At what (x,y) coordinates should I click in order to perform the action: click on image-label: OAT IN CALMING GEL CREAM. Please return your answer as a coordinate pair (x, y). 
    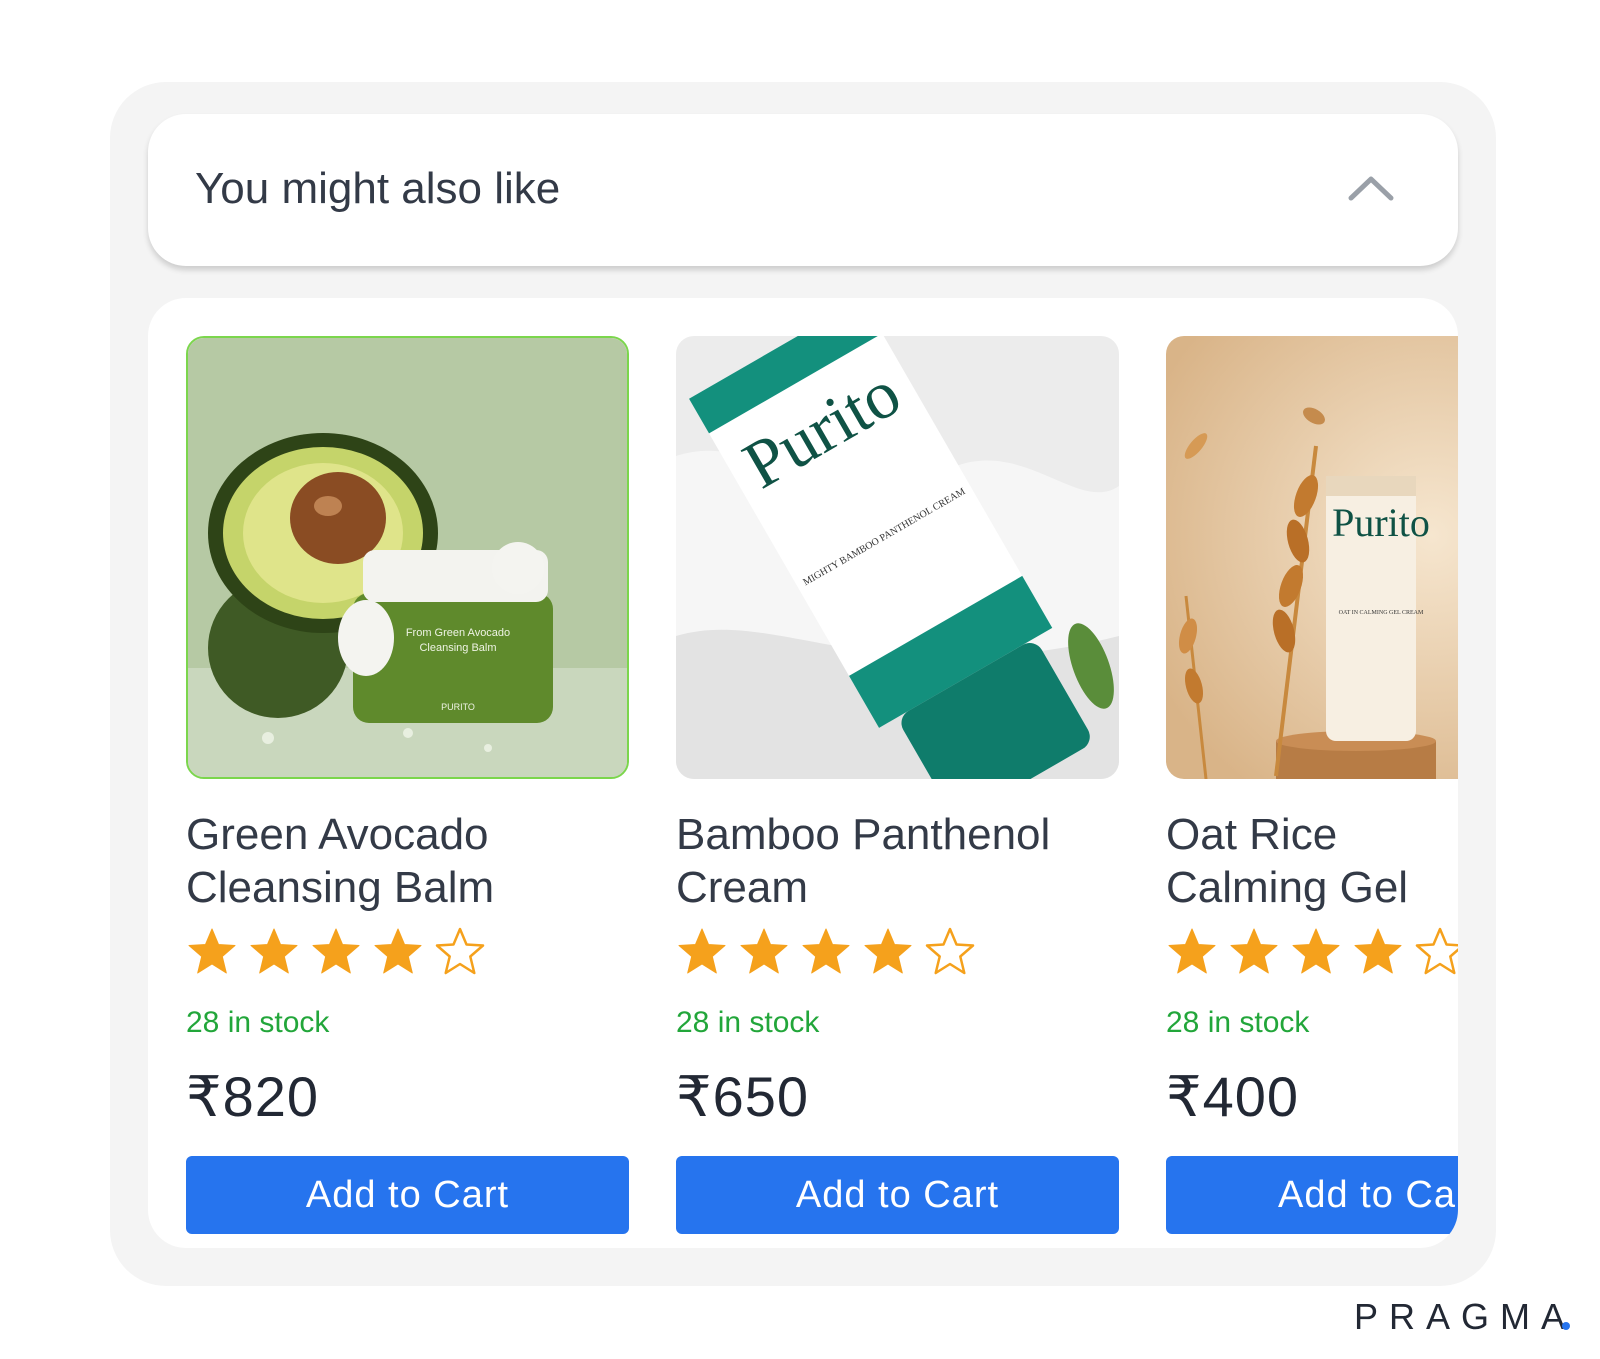
    Looking at the image, I should click on (1381, 613).